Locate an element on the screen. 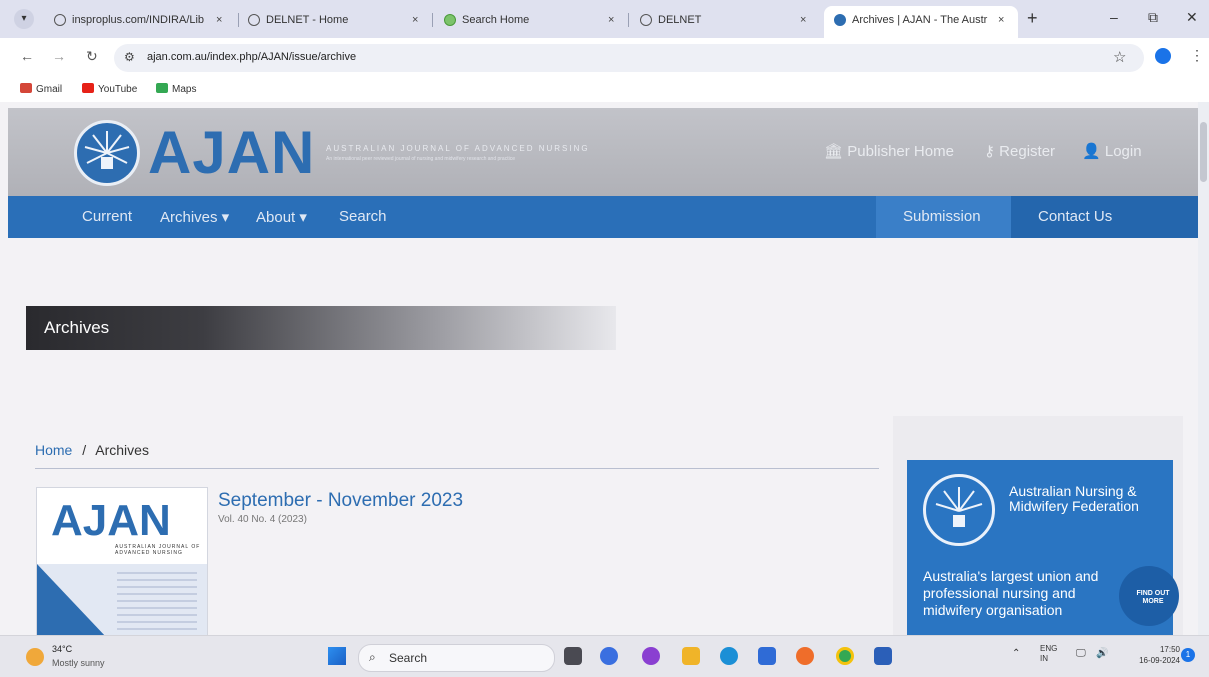 The height and width of the screenshot is (677, 1209). find-out-more-label: FIND OUT MORE is located at coordinates (1153, 597).